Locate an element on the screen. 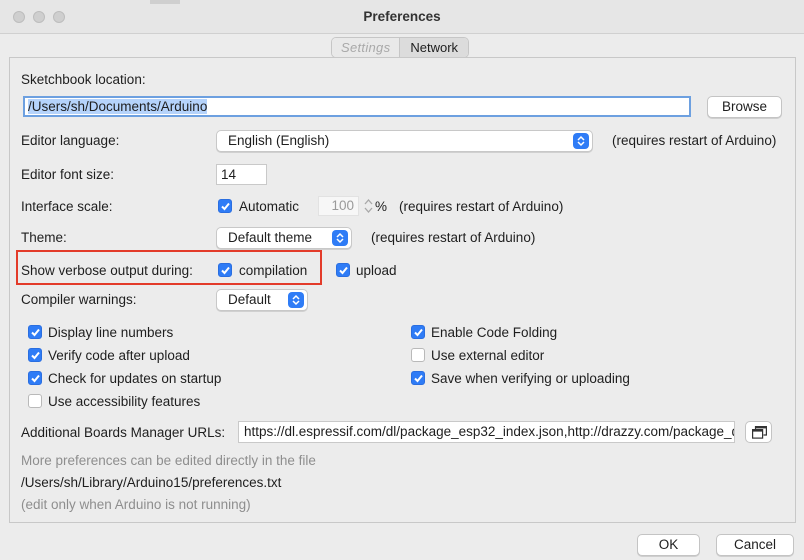 The width and height of the screenshot is (804, 560). accessibility-checkbox is located at coordinates (35, 401).